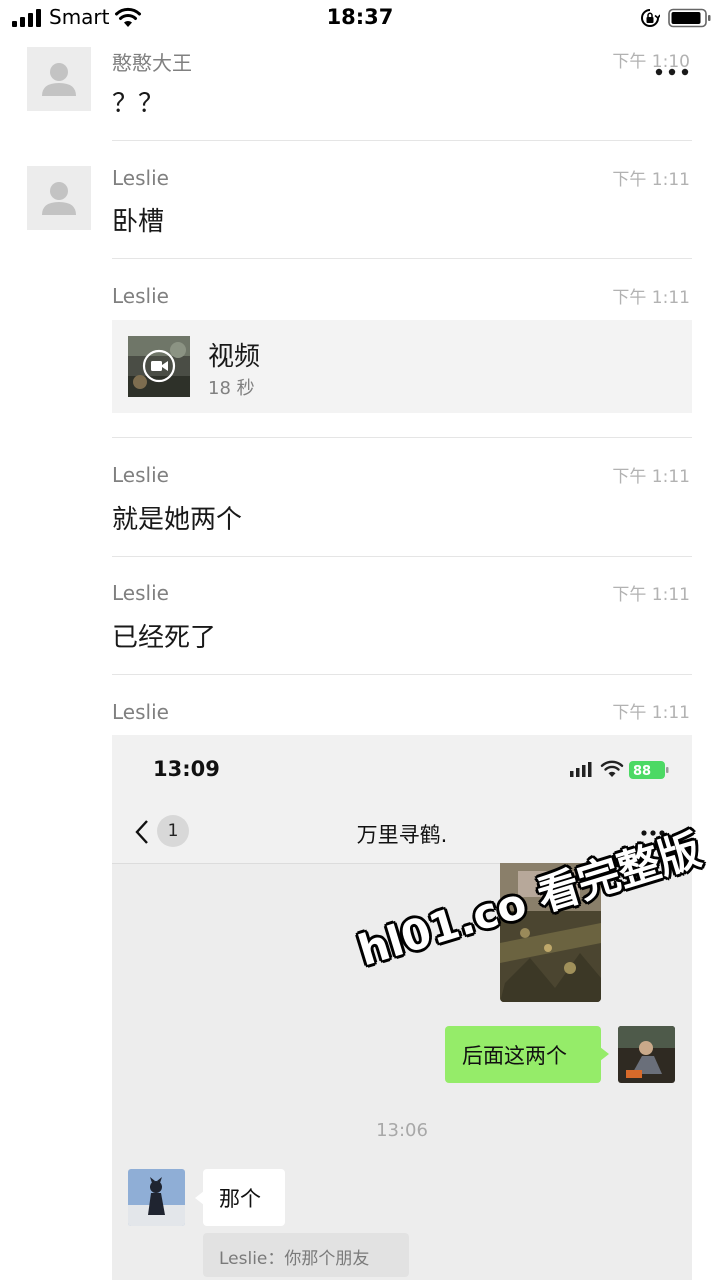 The image size is (720, 1280). Describe the element at coordinates (402, 1130) in the screenshot. I see `screenshot-timestamp: 13:06` at that location.